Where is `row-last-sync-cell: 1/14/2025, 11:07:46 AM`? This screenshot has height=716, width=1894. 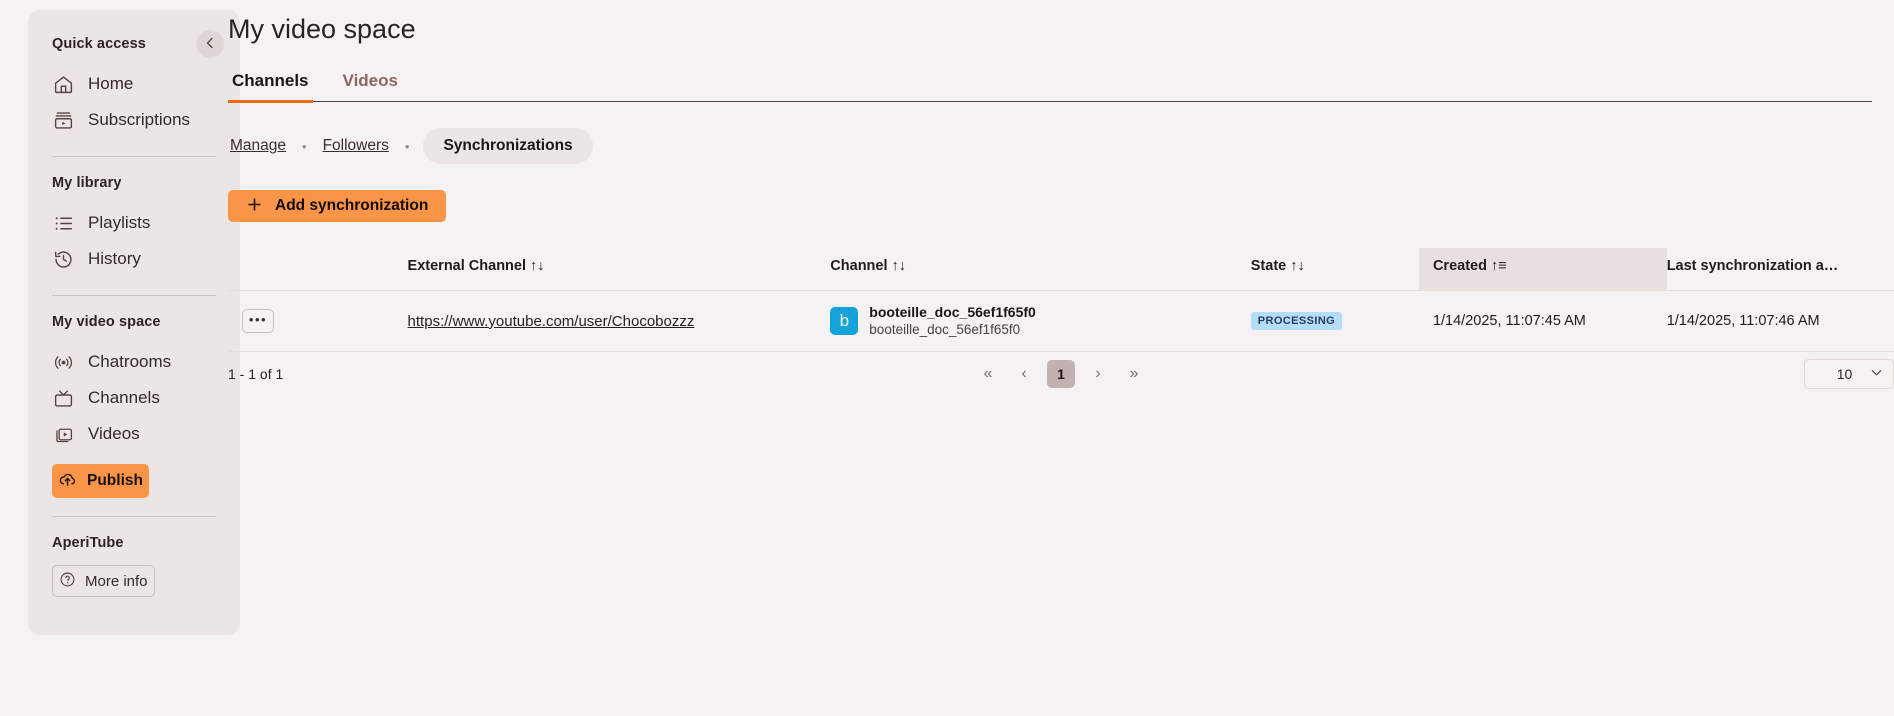
row-last-sync-cell: 1/14/2025, 11:07:46 AM is located at coordinates (1780, 321).